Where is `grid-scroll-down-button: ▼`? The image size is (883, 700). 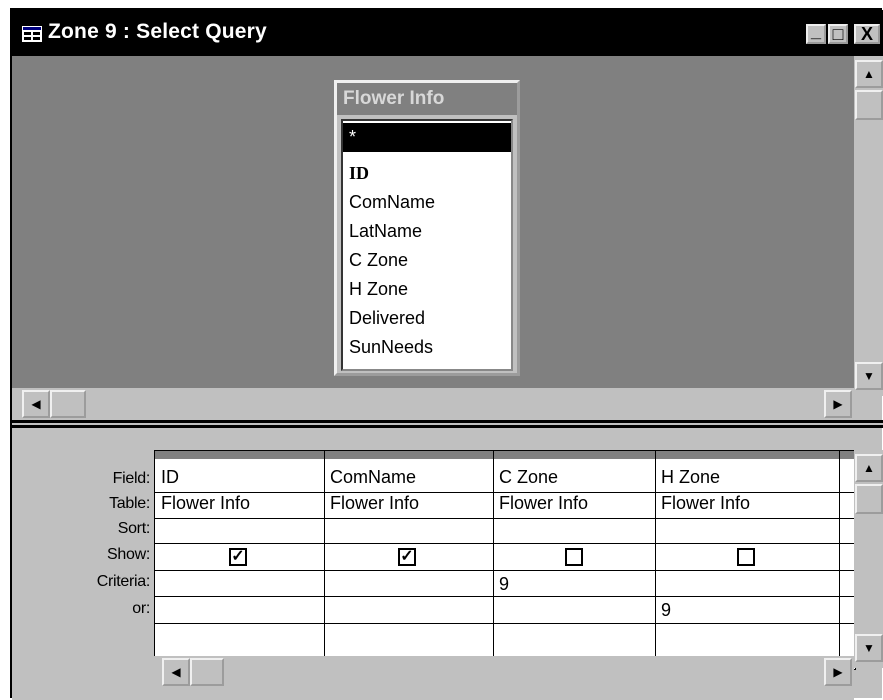 grid-scroll-down-button: ▼ is located at coordinates (869, 648).